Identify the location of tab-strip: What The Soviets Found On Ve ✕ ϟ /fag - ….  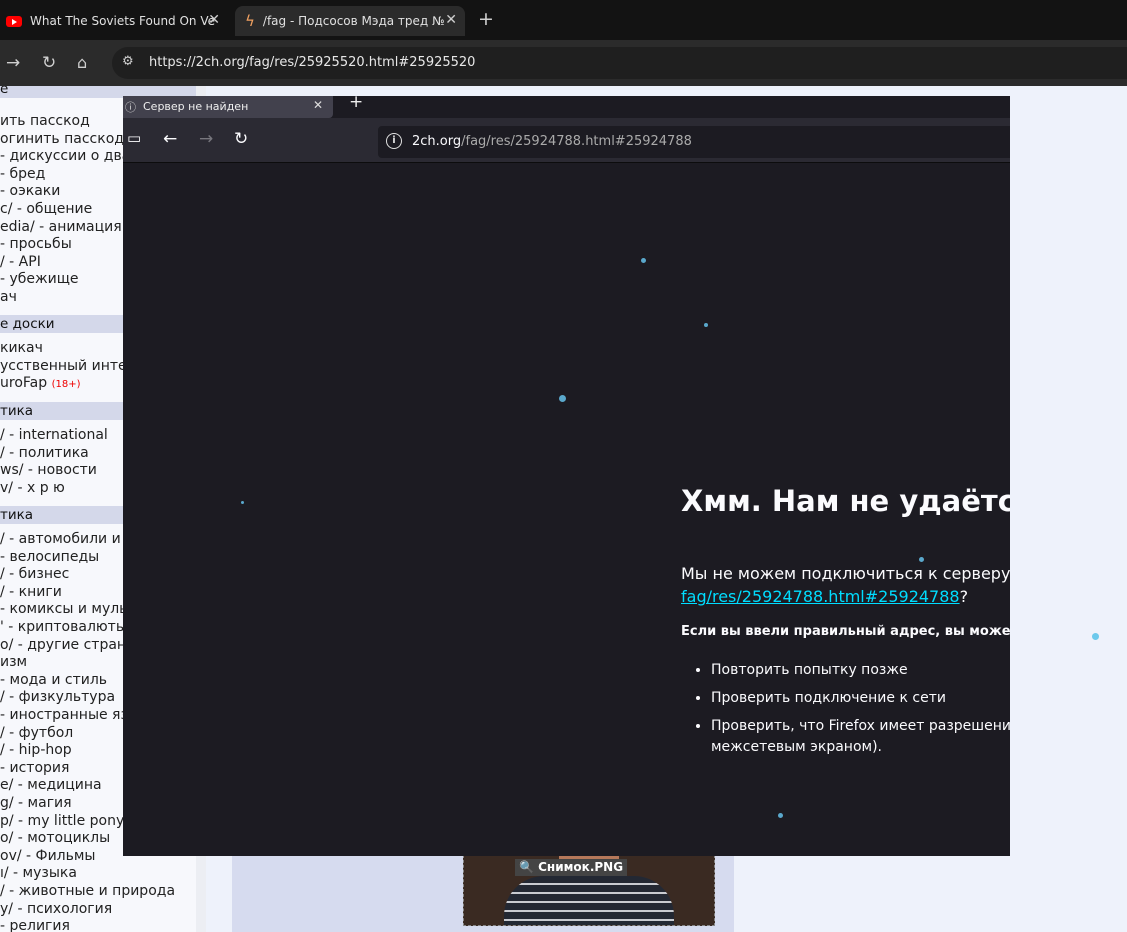
(563, 20).